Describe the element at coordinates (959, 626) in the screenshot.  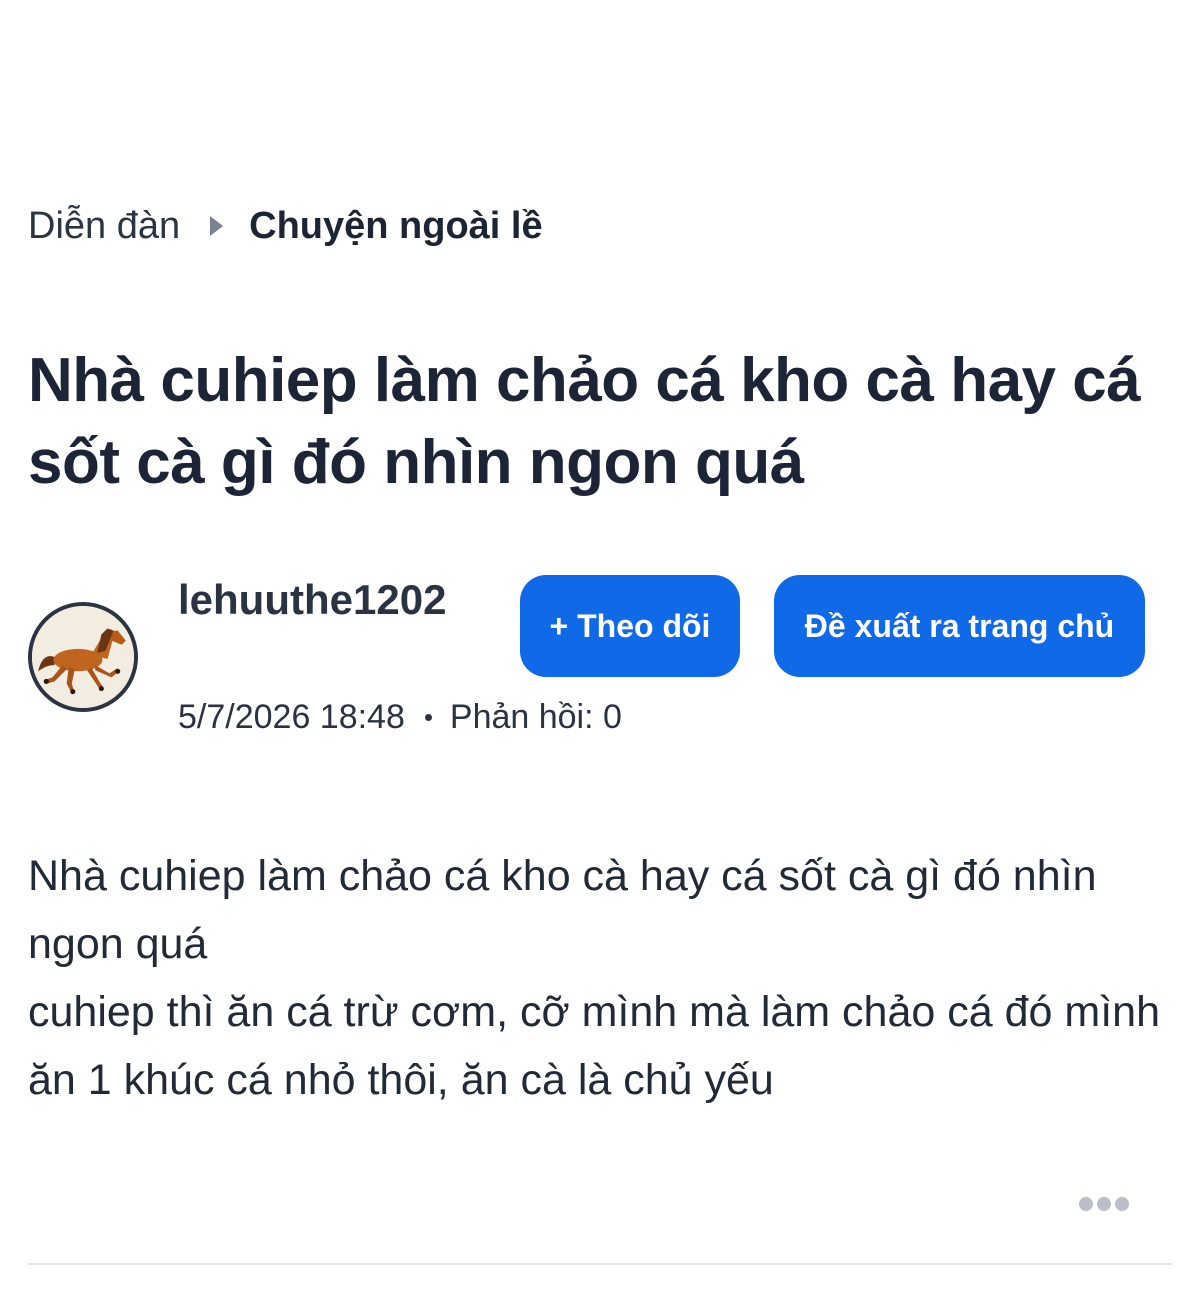
I see `suggest-homepage-button: Đề xuất ra trang chủ` at that location.